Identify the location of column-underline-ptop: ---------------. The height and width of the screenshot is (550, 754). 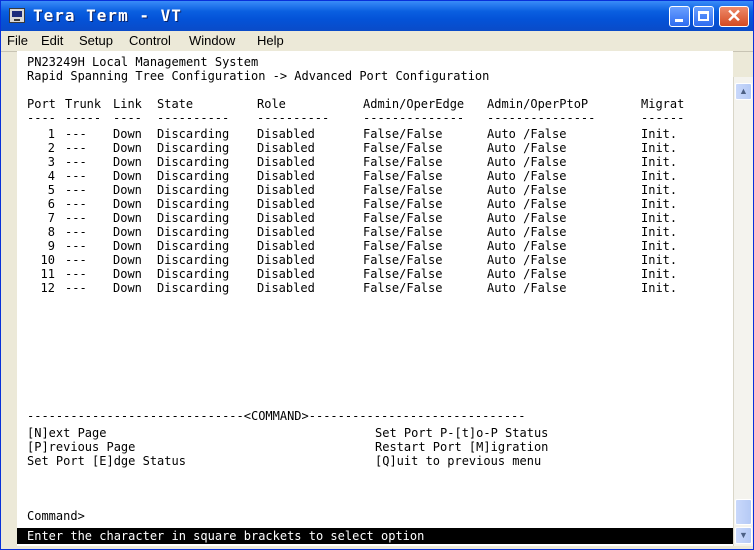
(541, 118).